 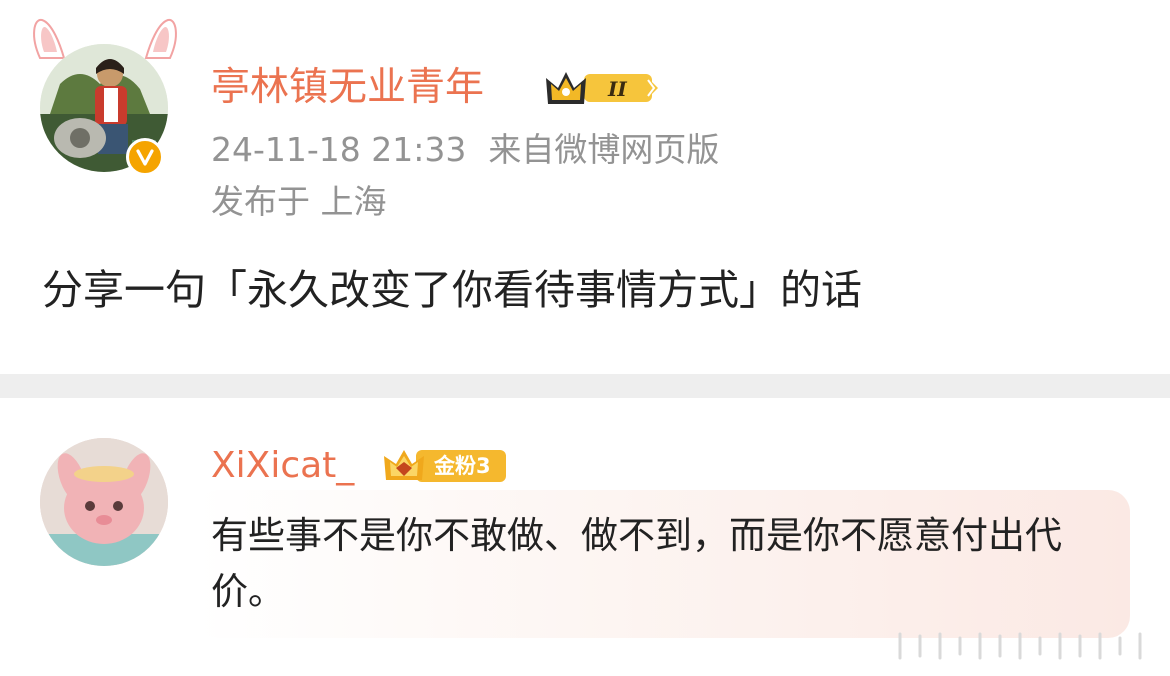 I want to click on comment-username: XiXicat_, so click(x=282, y=466).